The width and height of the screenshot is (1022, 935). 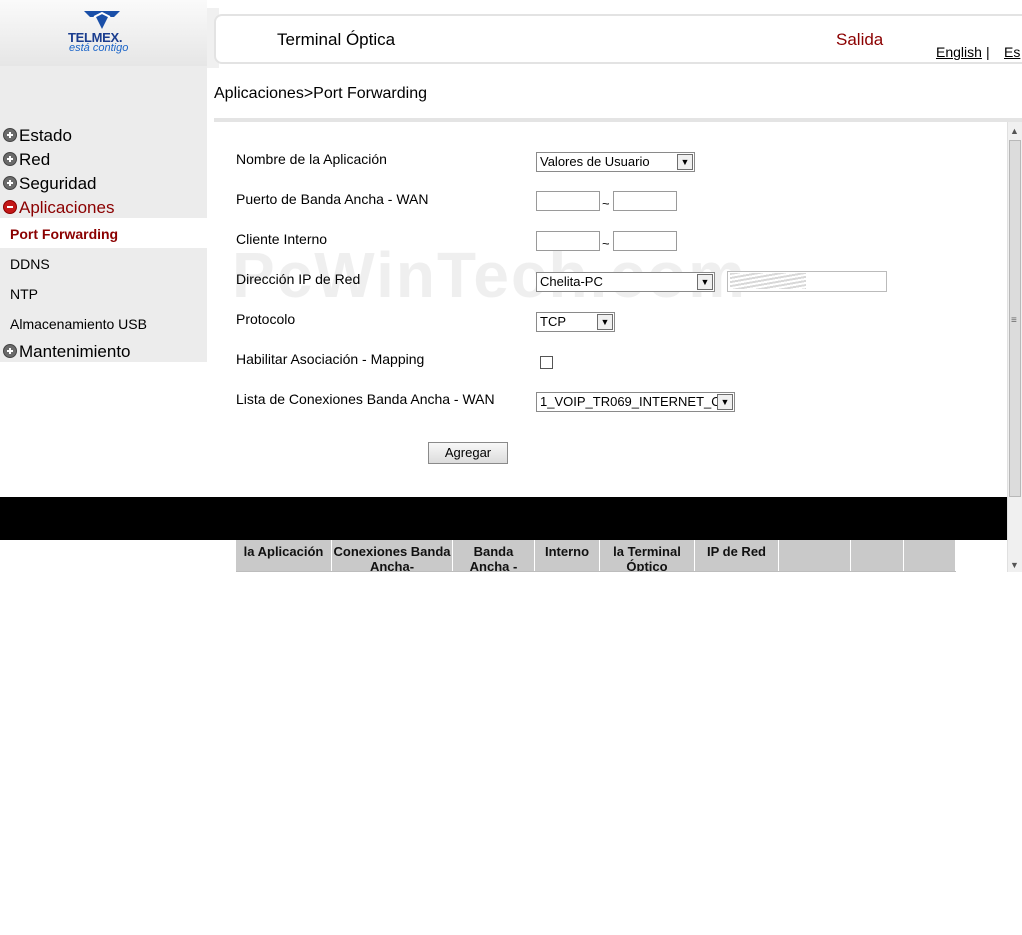 I want to click on wan-list-label: Lista de Conexiones Banda Ancha - WAN, so click(x=365, y=399).